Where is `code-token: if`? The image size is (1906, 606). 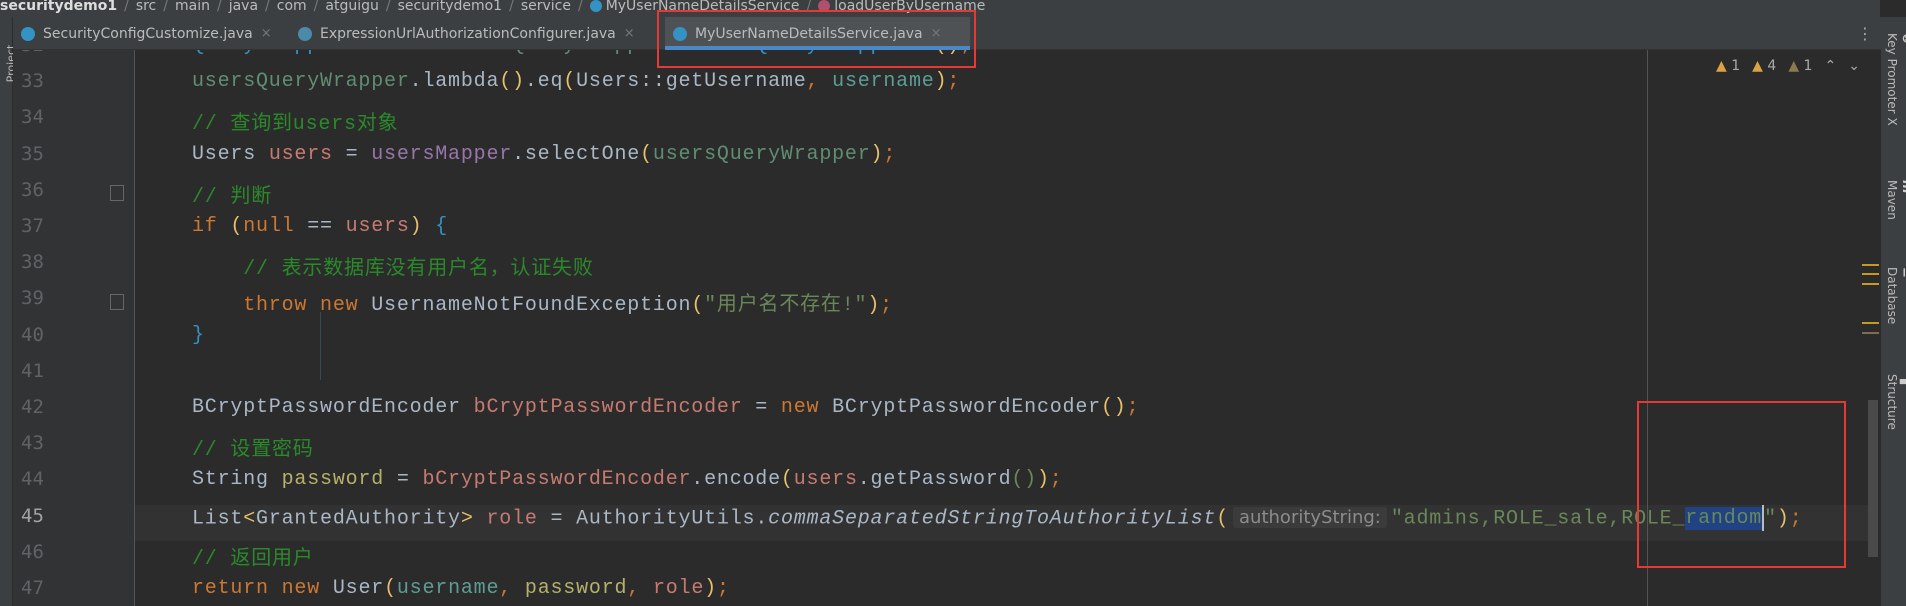
code-token: if is located at coordinates (211, 226).